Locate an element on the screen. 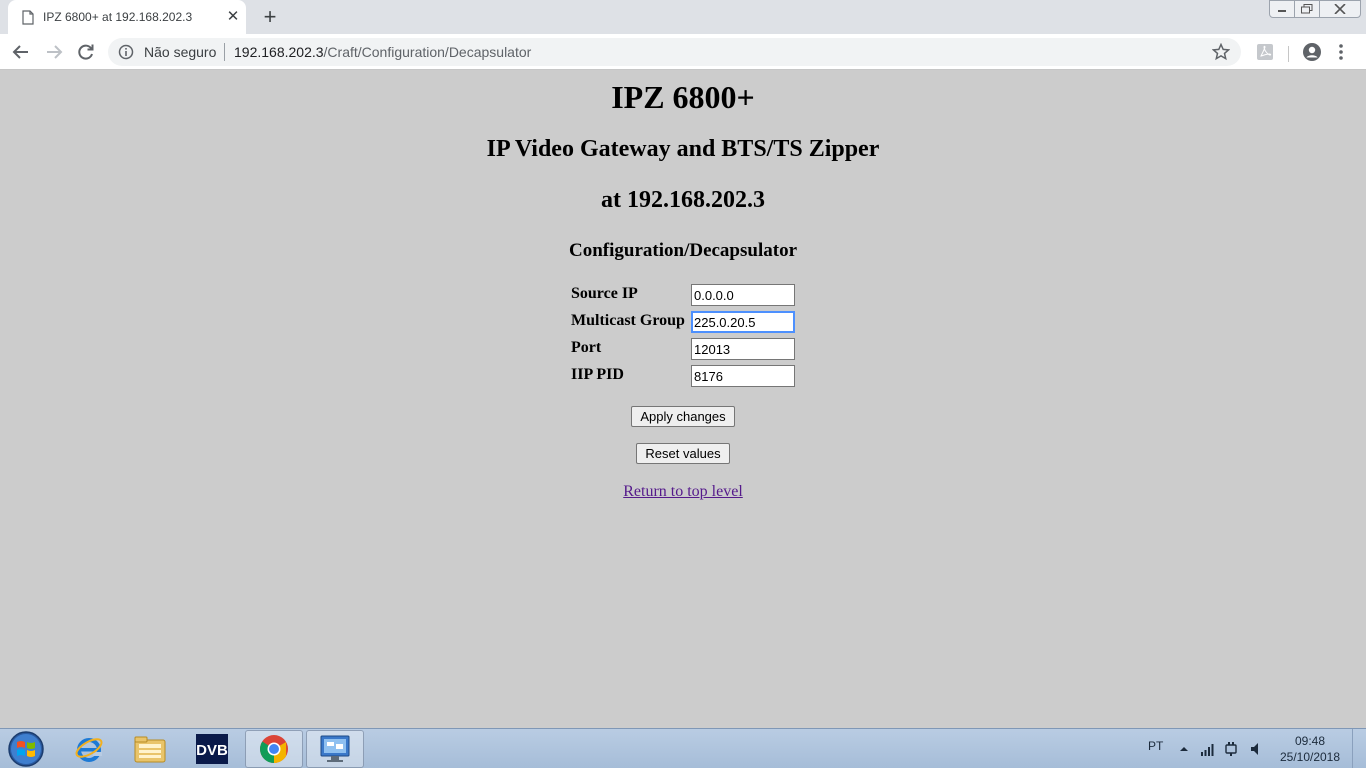 This screenshot has height=768, width=1366. more-menu-icon is located at coordinates (1341, 52).